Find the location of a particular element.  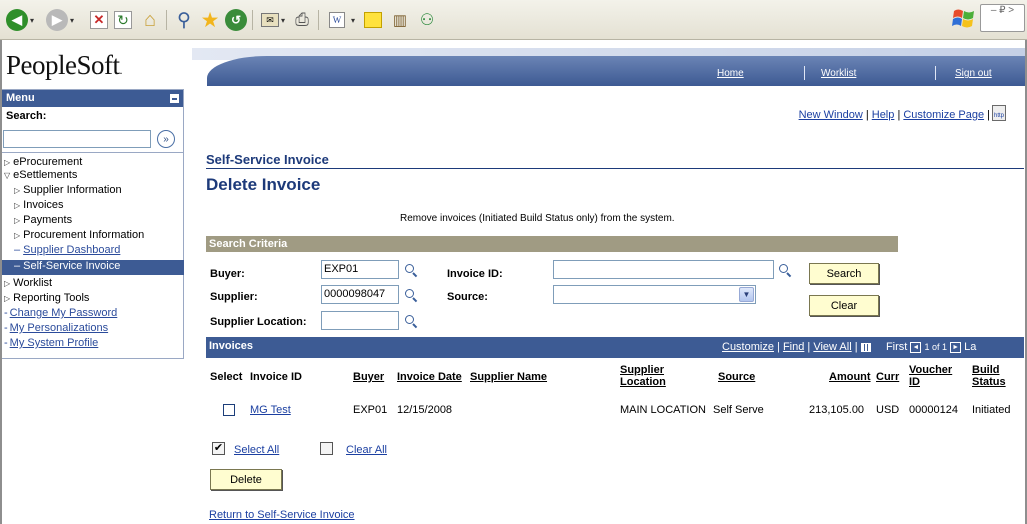

invoice-id-input is located at coordinates (663, 269).